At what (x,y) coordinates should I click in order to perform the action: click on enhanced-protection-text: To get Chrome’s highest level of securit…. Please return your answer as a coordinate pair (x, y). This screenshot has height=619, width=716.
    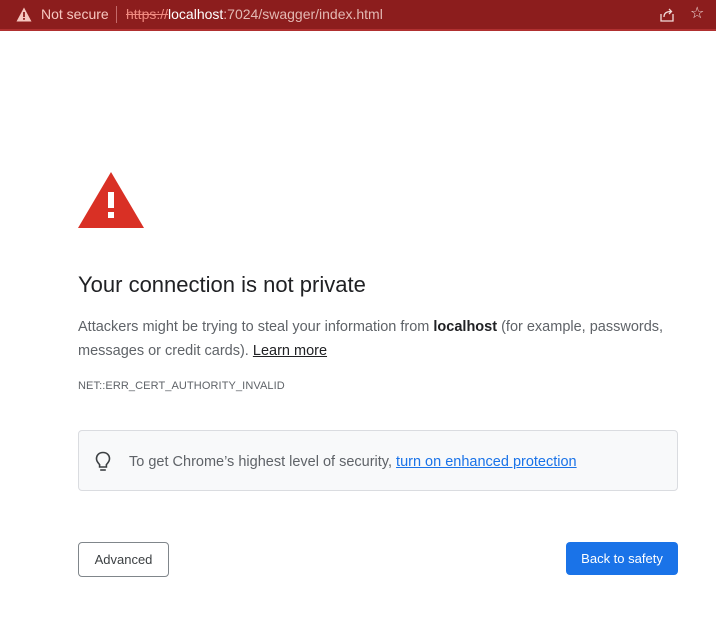
    Looking at the image, I should click on (353, 462).